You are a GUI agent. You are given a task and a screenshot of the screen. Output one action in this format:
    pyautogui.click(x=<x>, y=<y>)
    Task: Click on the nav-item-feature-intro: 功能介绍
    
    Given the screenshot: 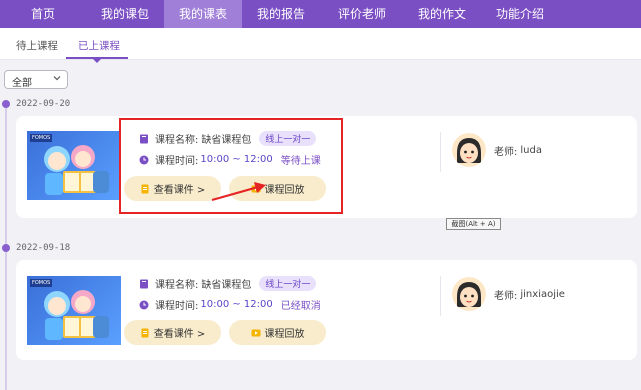 What is the action you would take?
    pyautogui.click(x=520, y=14)
    